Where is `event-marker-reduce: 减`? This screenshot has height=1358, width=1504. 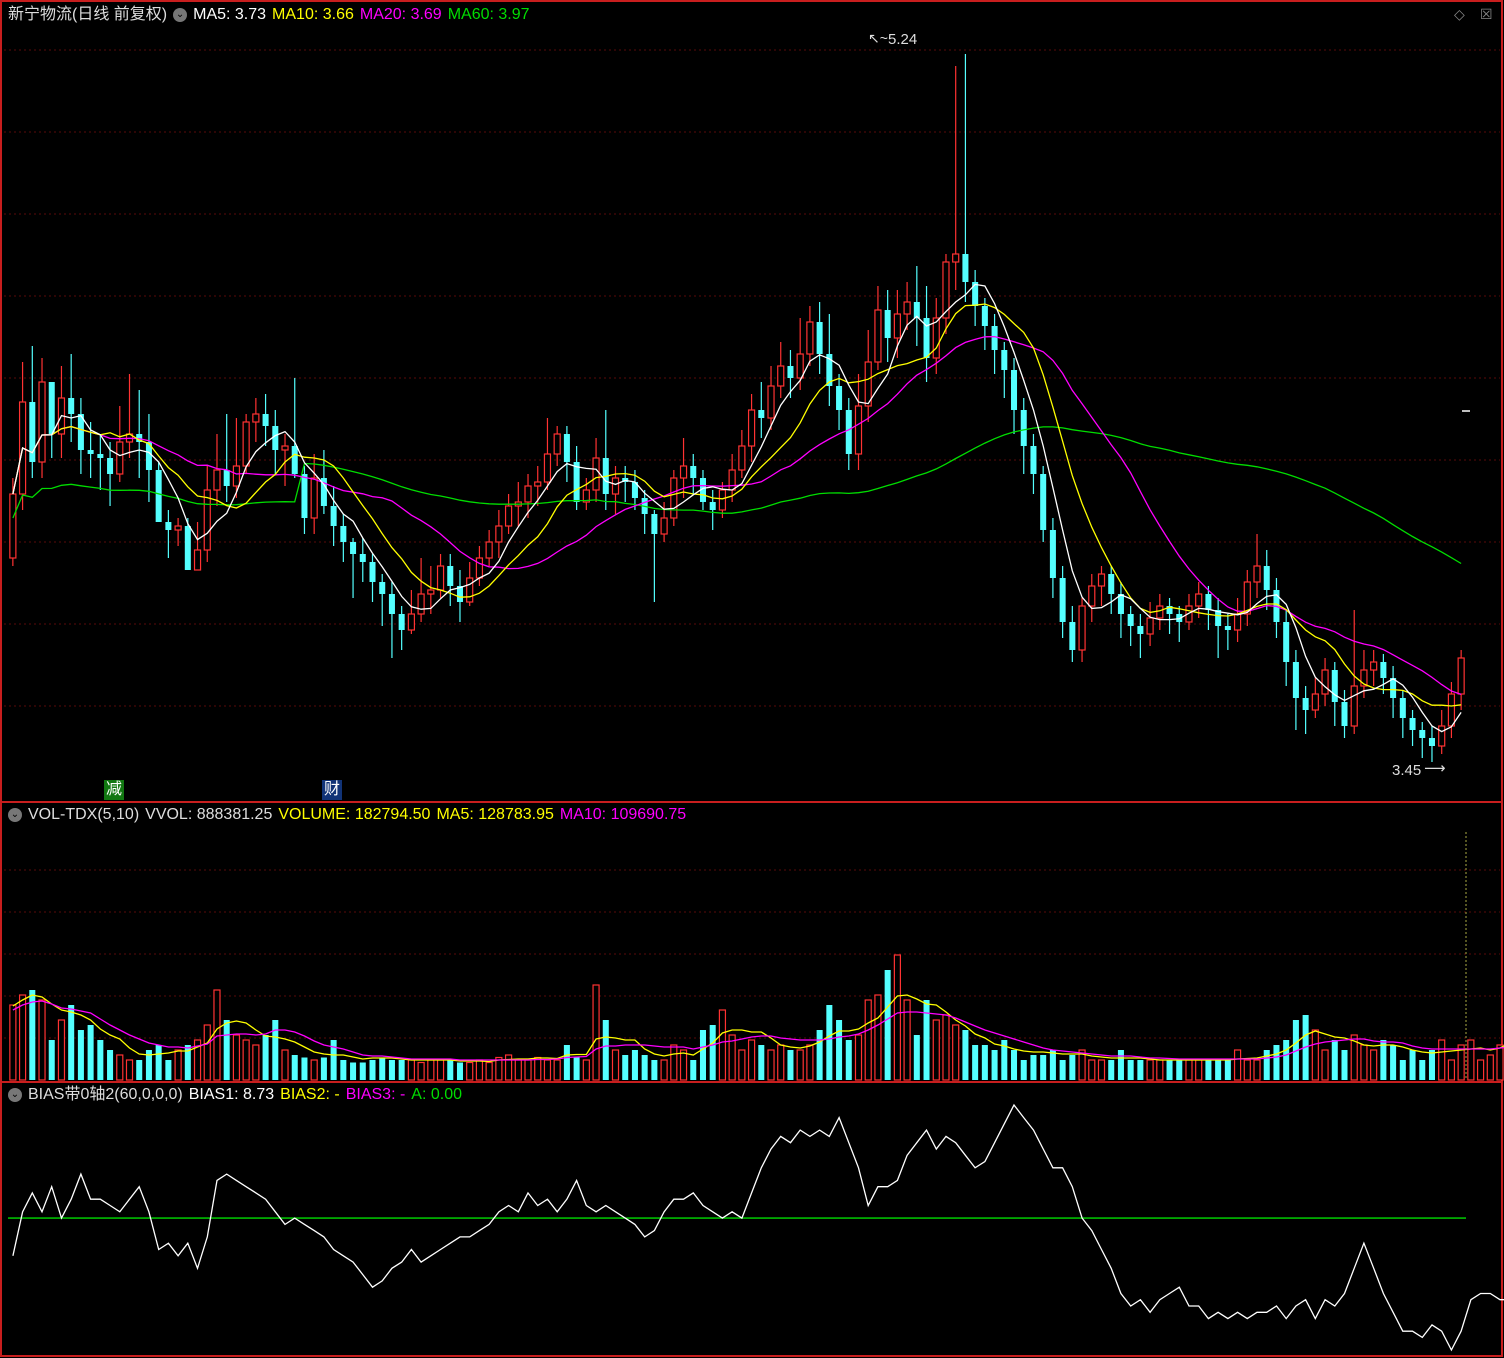
event-marker-reduce: 减 is located at coordinates (114, 790).